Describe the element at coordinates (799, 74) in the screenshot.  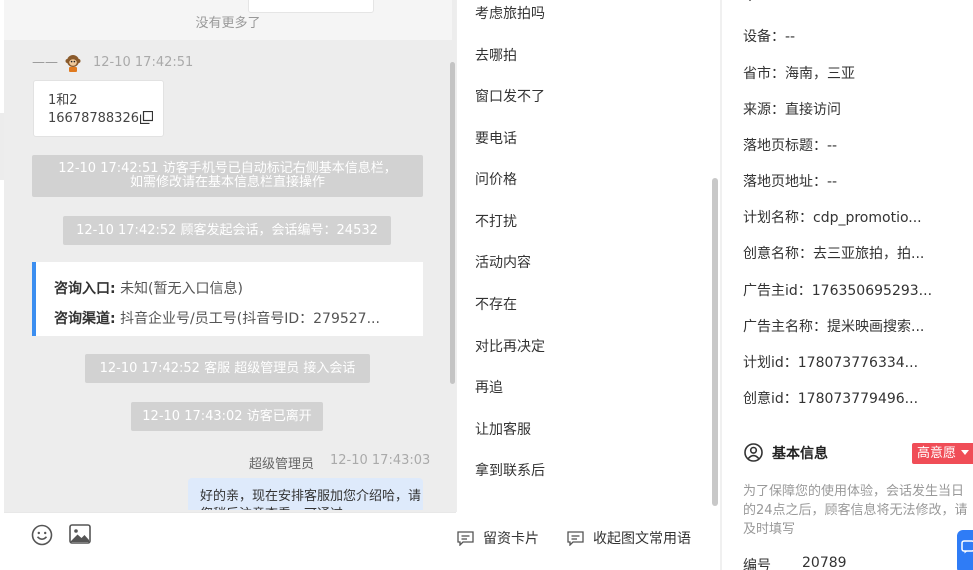
I see `info-row-region: 省市：海南，三亚` at that location.